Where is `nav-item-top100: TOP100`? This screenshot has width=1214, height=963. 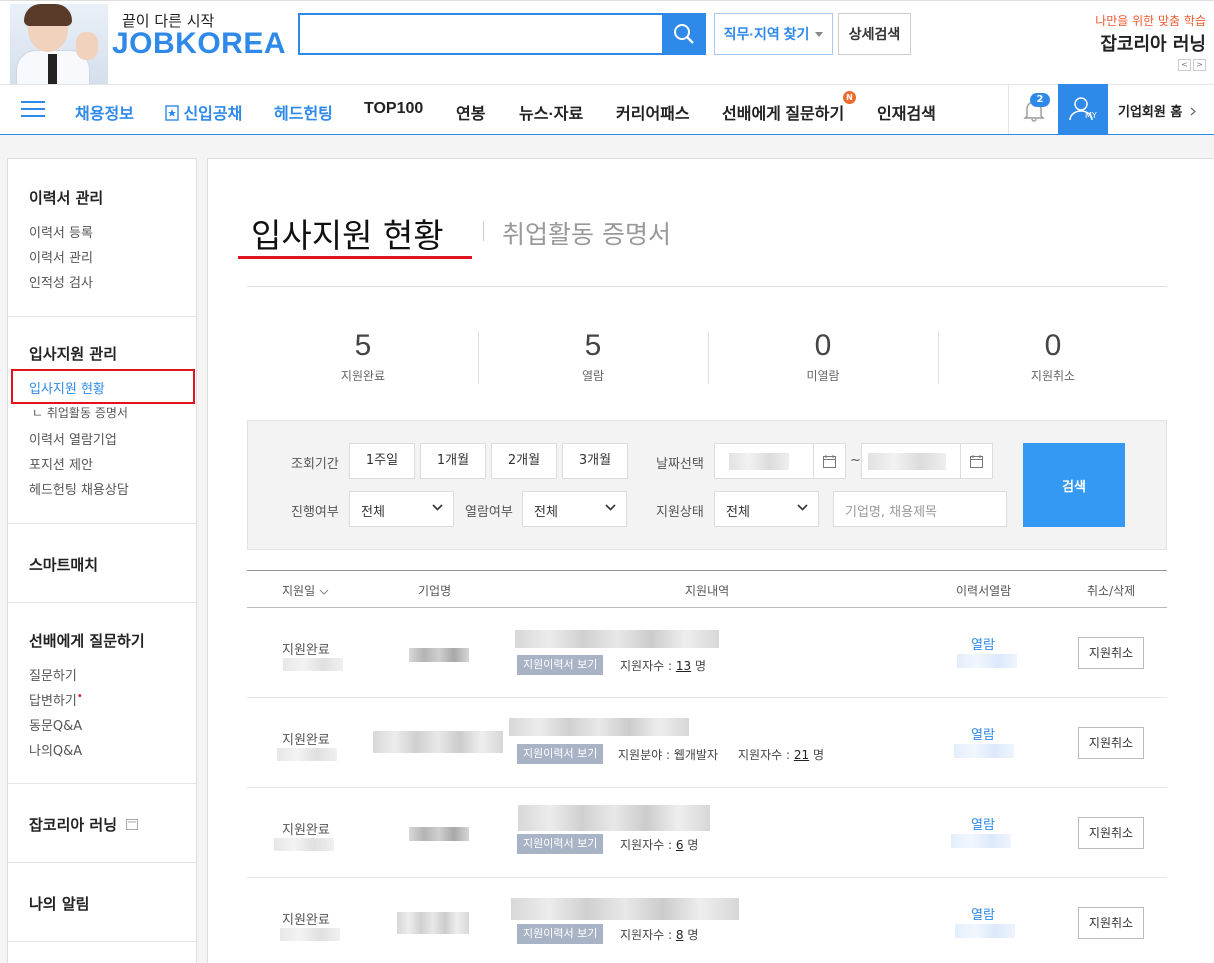
nav-item-top100: TOP100 is located at coordinates (393, 109).